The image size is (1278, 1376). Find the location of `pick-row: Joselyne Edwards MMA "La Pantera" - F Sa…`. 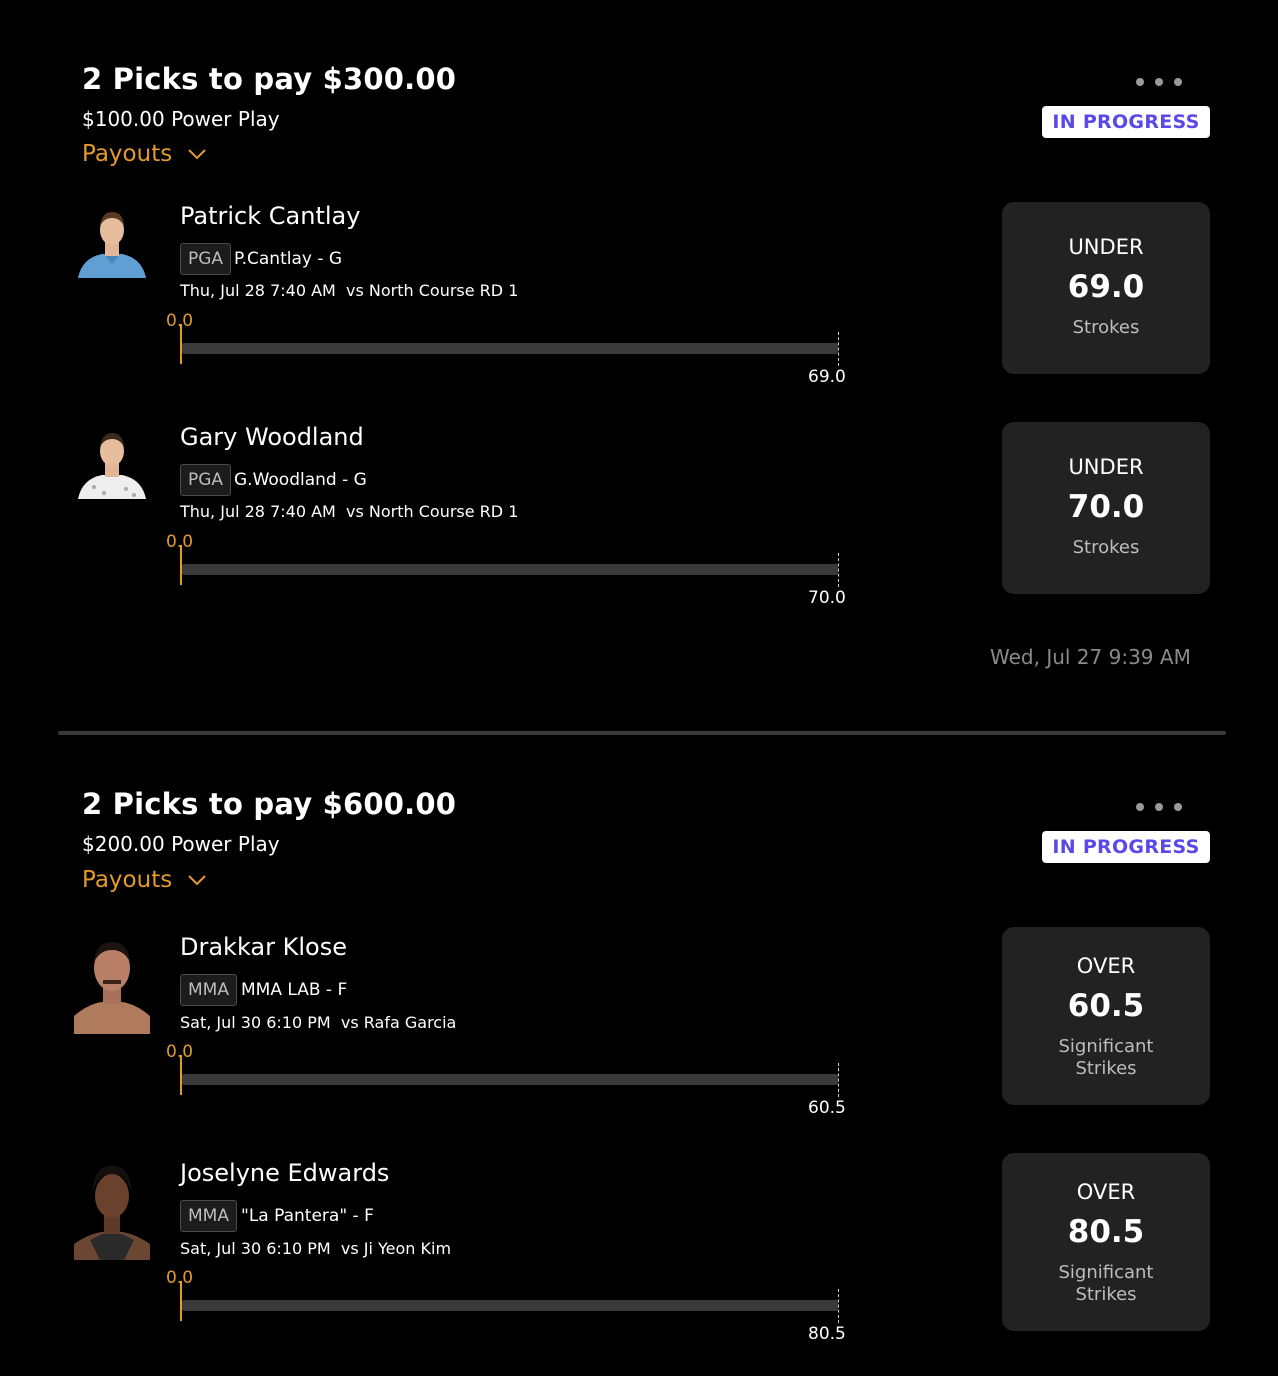

pick-row: Joselyne Edwards MMA "La Pantera" - F Sa… is located at coordinates (642, 1251).